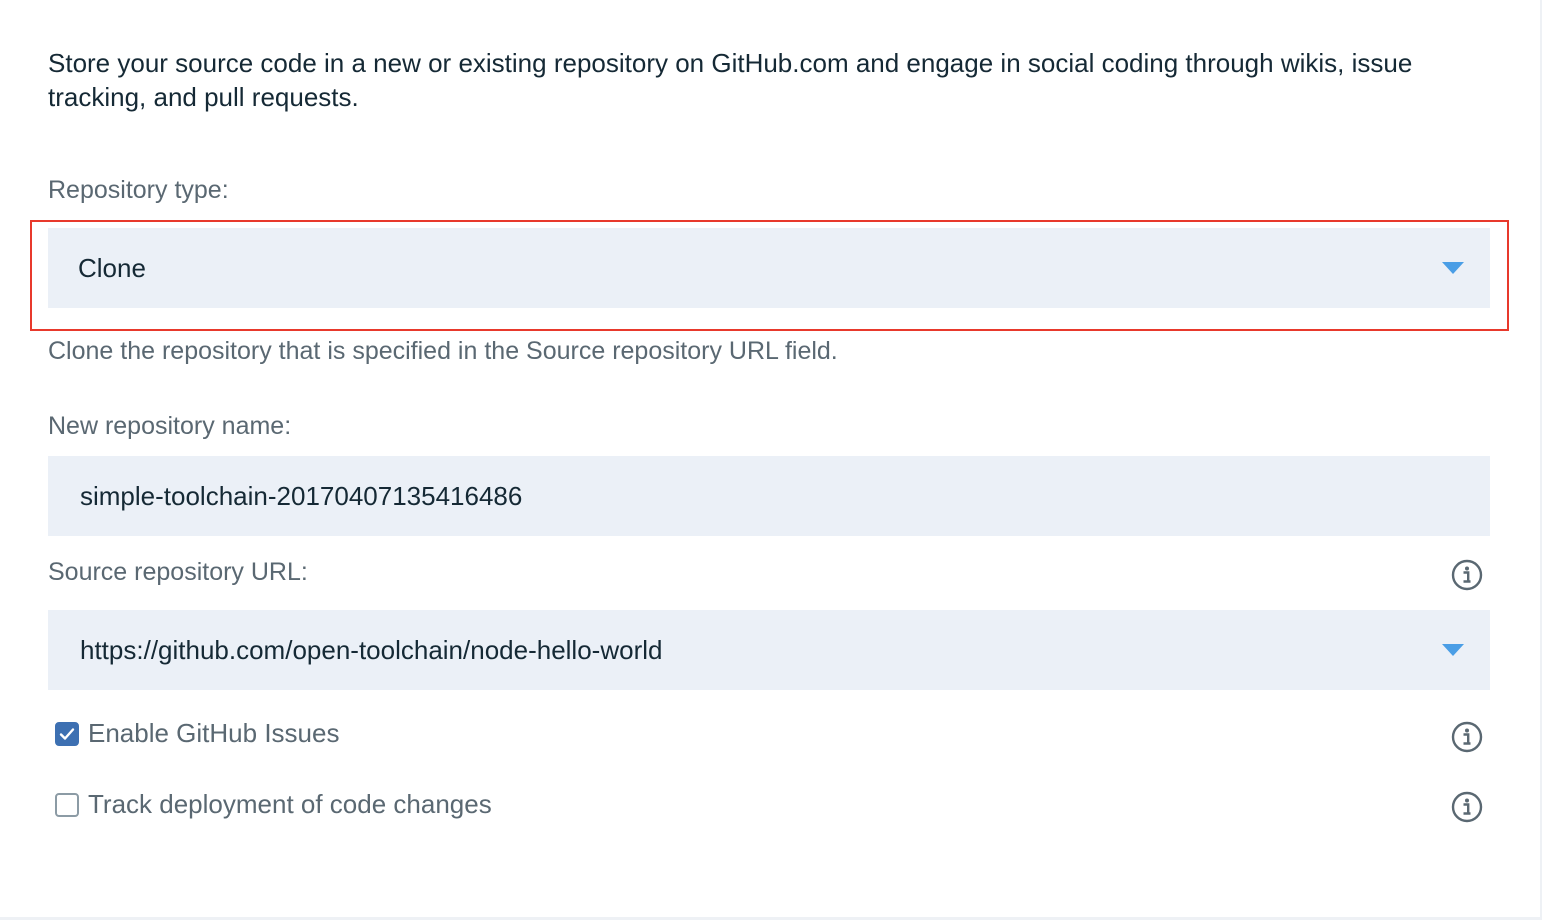  Describe the element at coordinates (214, 733) in the screenshot. I see `enable-github-issues-label: Enable GitHub Issues` at that location.